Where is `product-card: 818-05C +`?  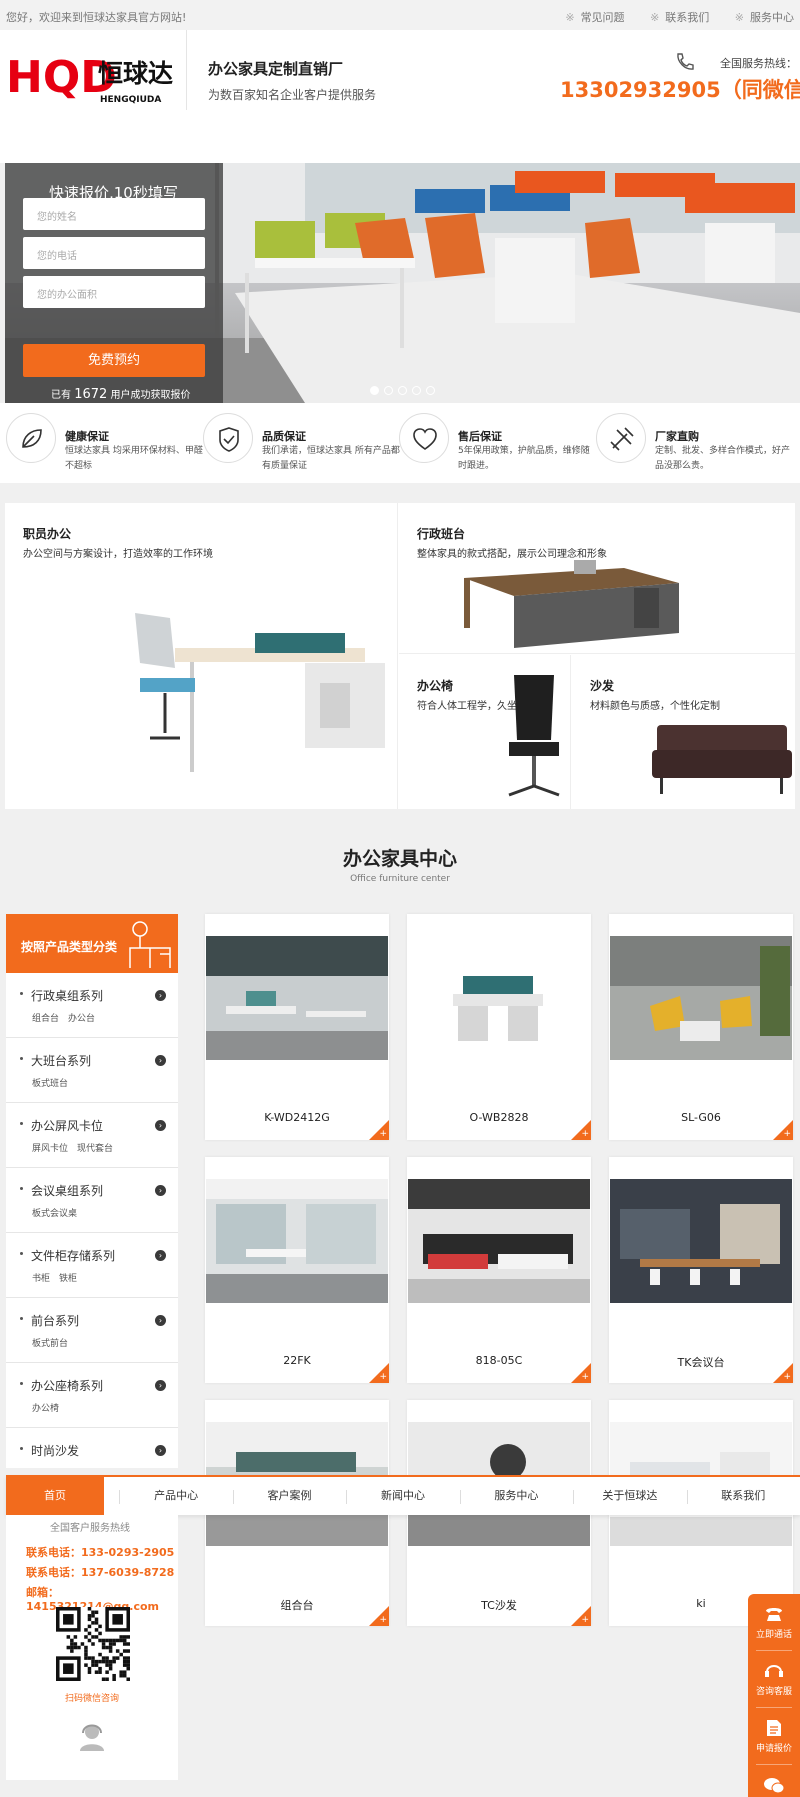
product-card: 818-05C + is located at coordinates (499, 1270).